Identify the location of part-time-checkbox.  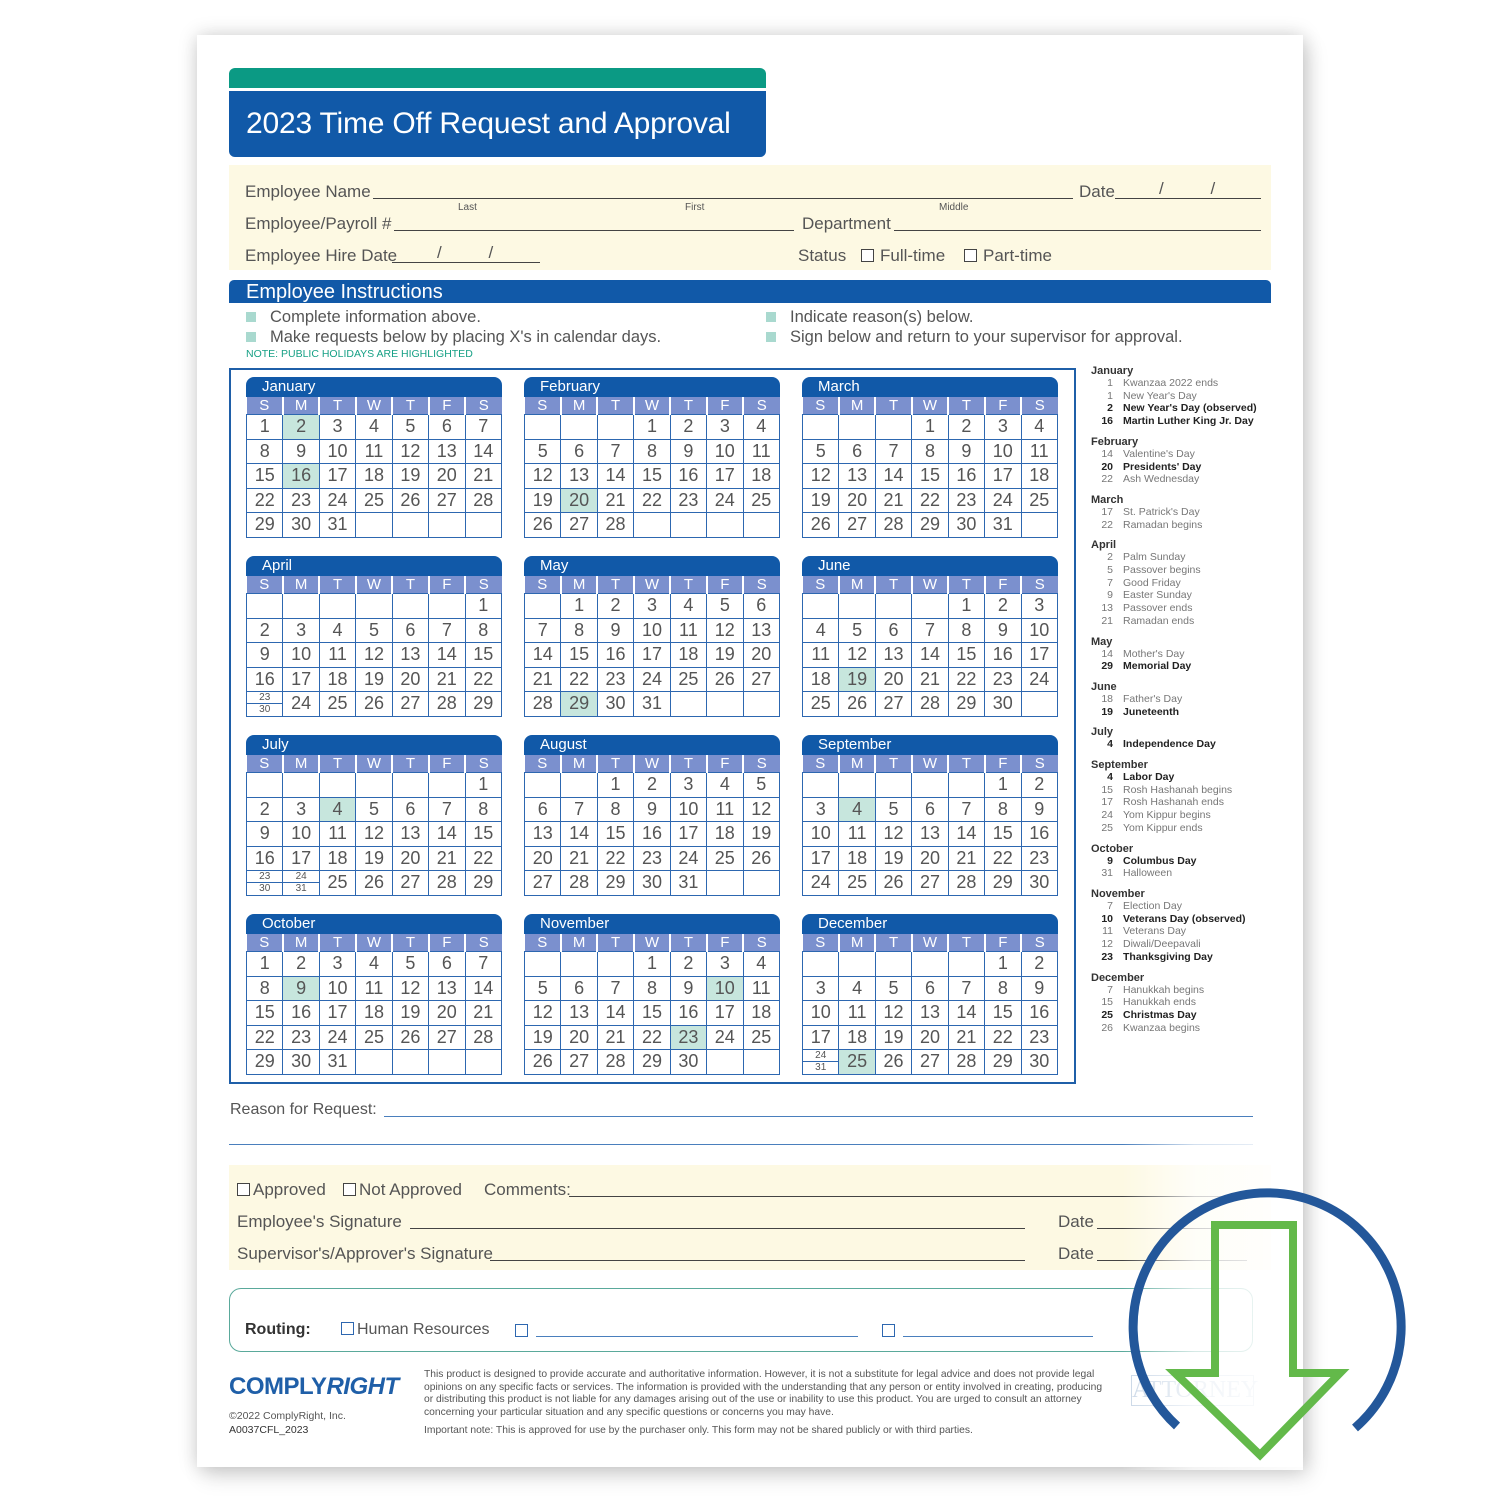
(970, 255).